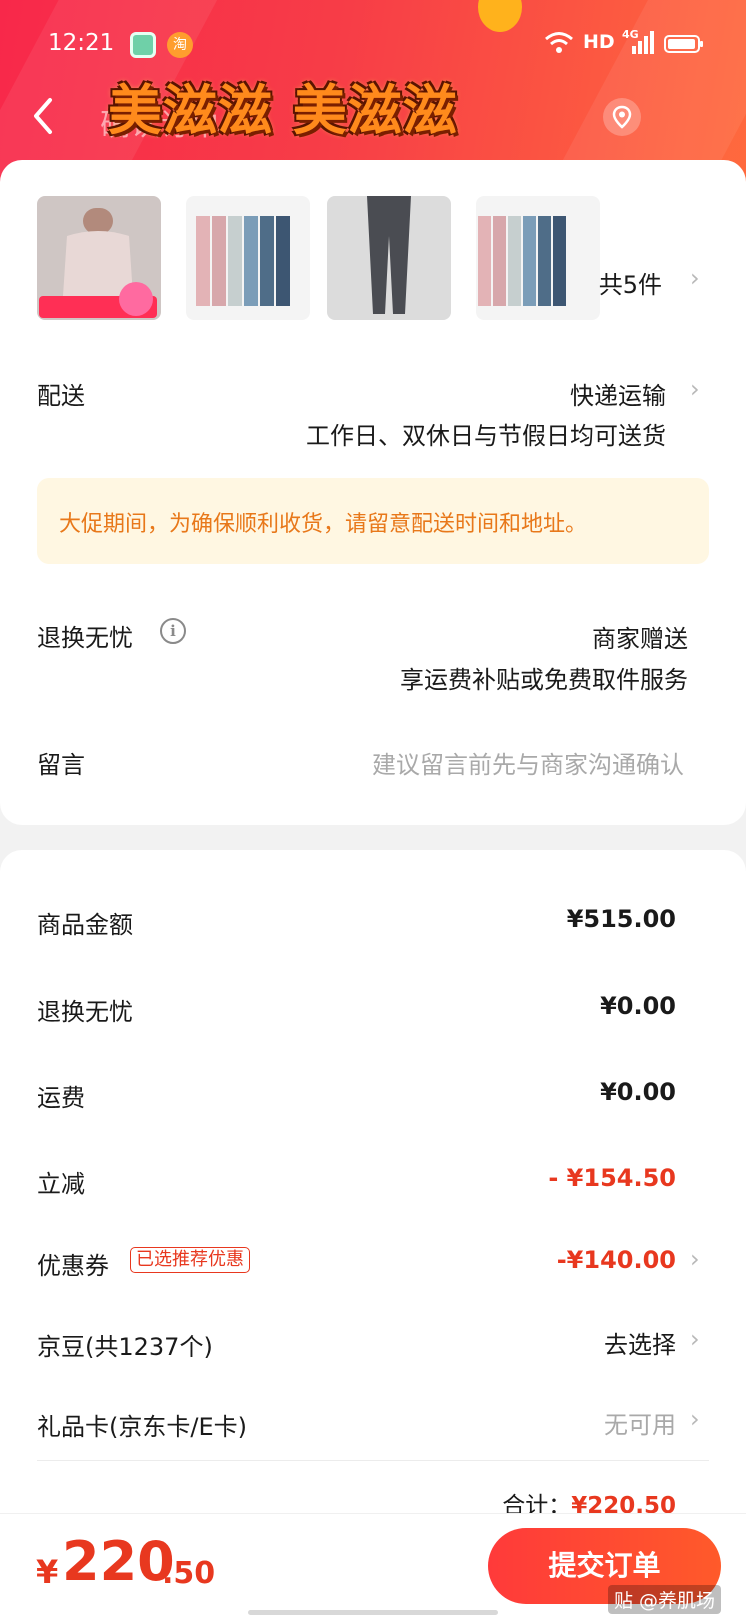 This screenshot has width=746, height=1617. I want to click on shipping-value: ¥0.00, so click(638, 1092).